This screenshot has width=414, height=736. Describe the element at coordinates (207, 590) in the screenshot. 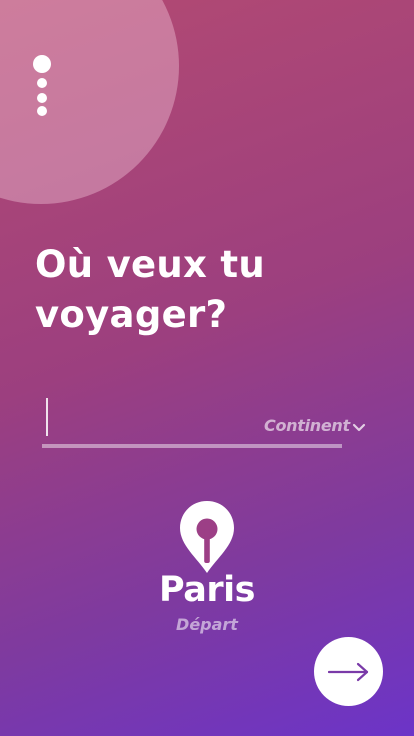

I see `departure-city: Paris` at that location.